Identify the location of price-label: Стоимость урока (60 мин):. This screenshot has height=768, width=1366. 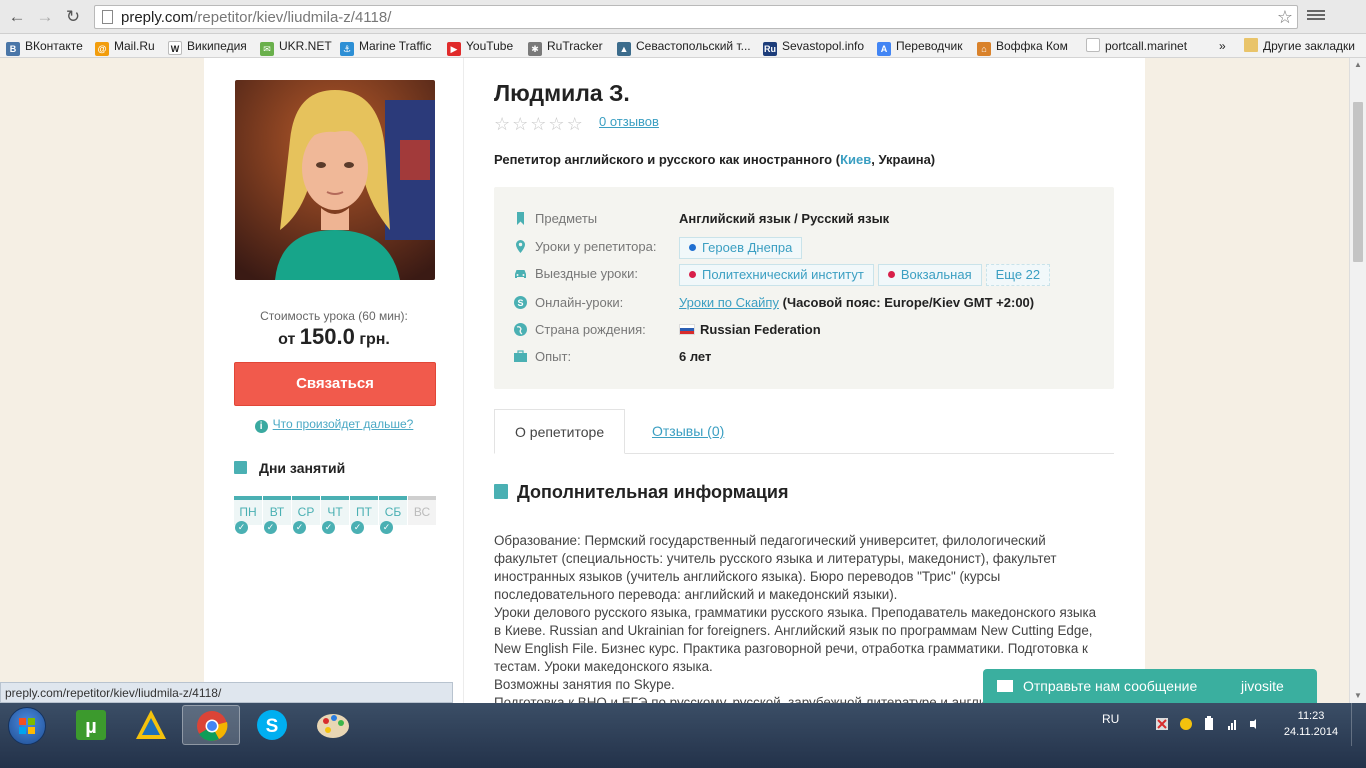
(334, 316).